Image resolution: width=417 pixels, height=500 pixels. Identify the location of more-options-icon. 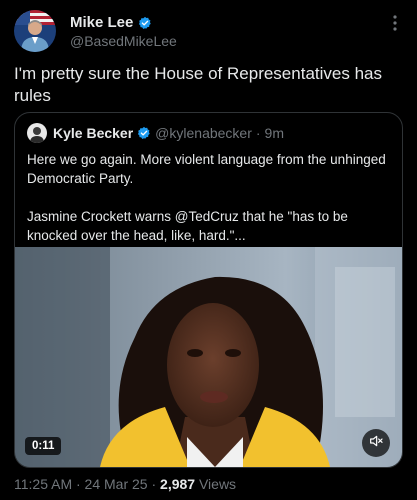
(395, 25).